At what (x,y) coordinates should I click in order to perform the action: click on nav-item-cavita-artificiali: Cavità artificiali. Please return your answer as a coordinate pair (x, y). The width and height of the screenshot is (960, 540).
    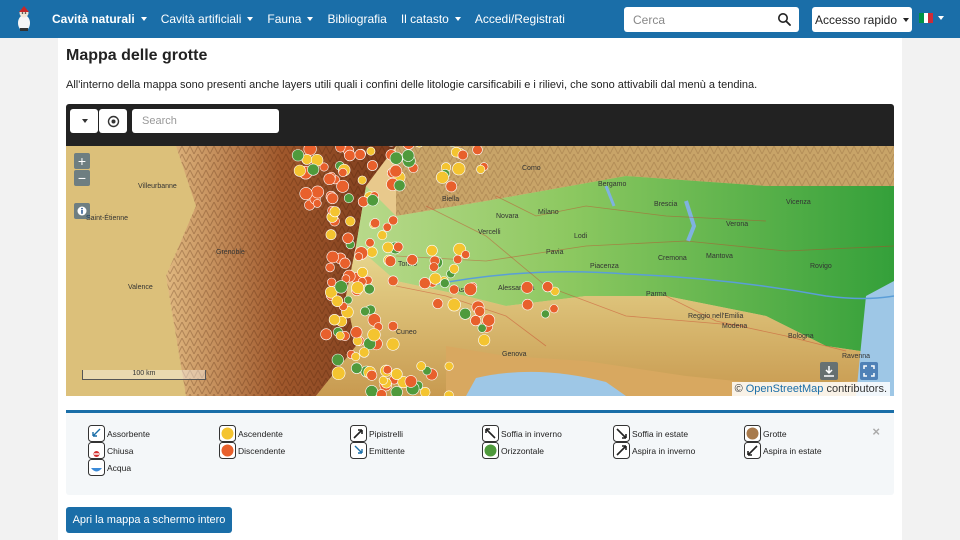
    Looking at the image, I should click on (207, 19).